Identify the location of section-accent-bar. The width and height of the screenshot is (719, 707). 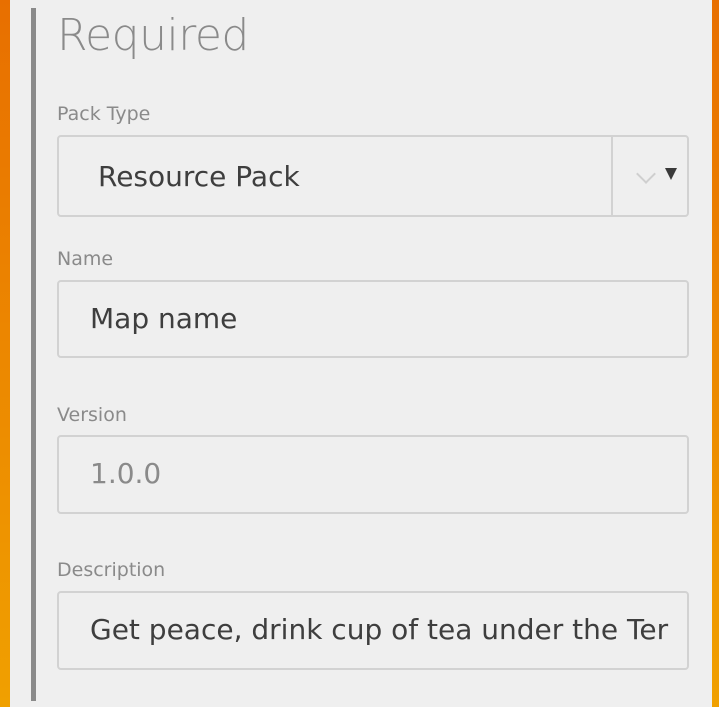
(33, 354).